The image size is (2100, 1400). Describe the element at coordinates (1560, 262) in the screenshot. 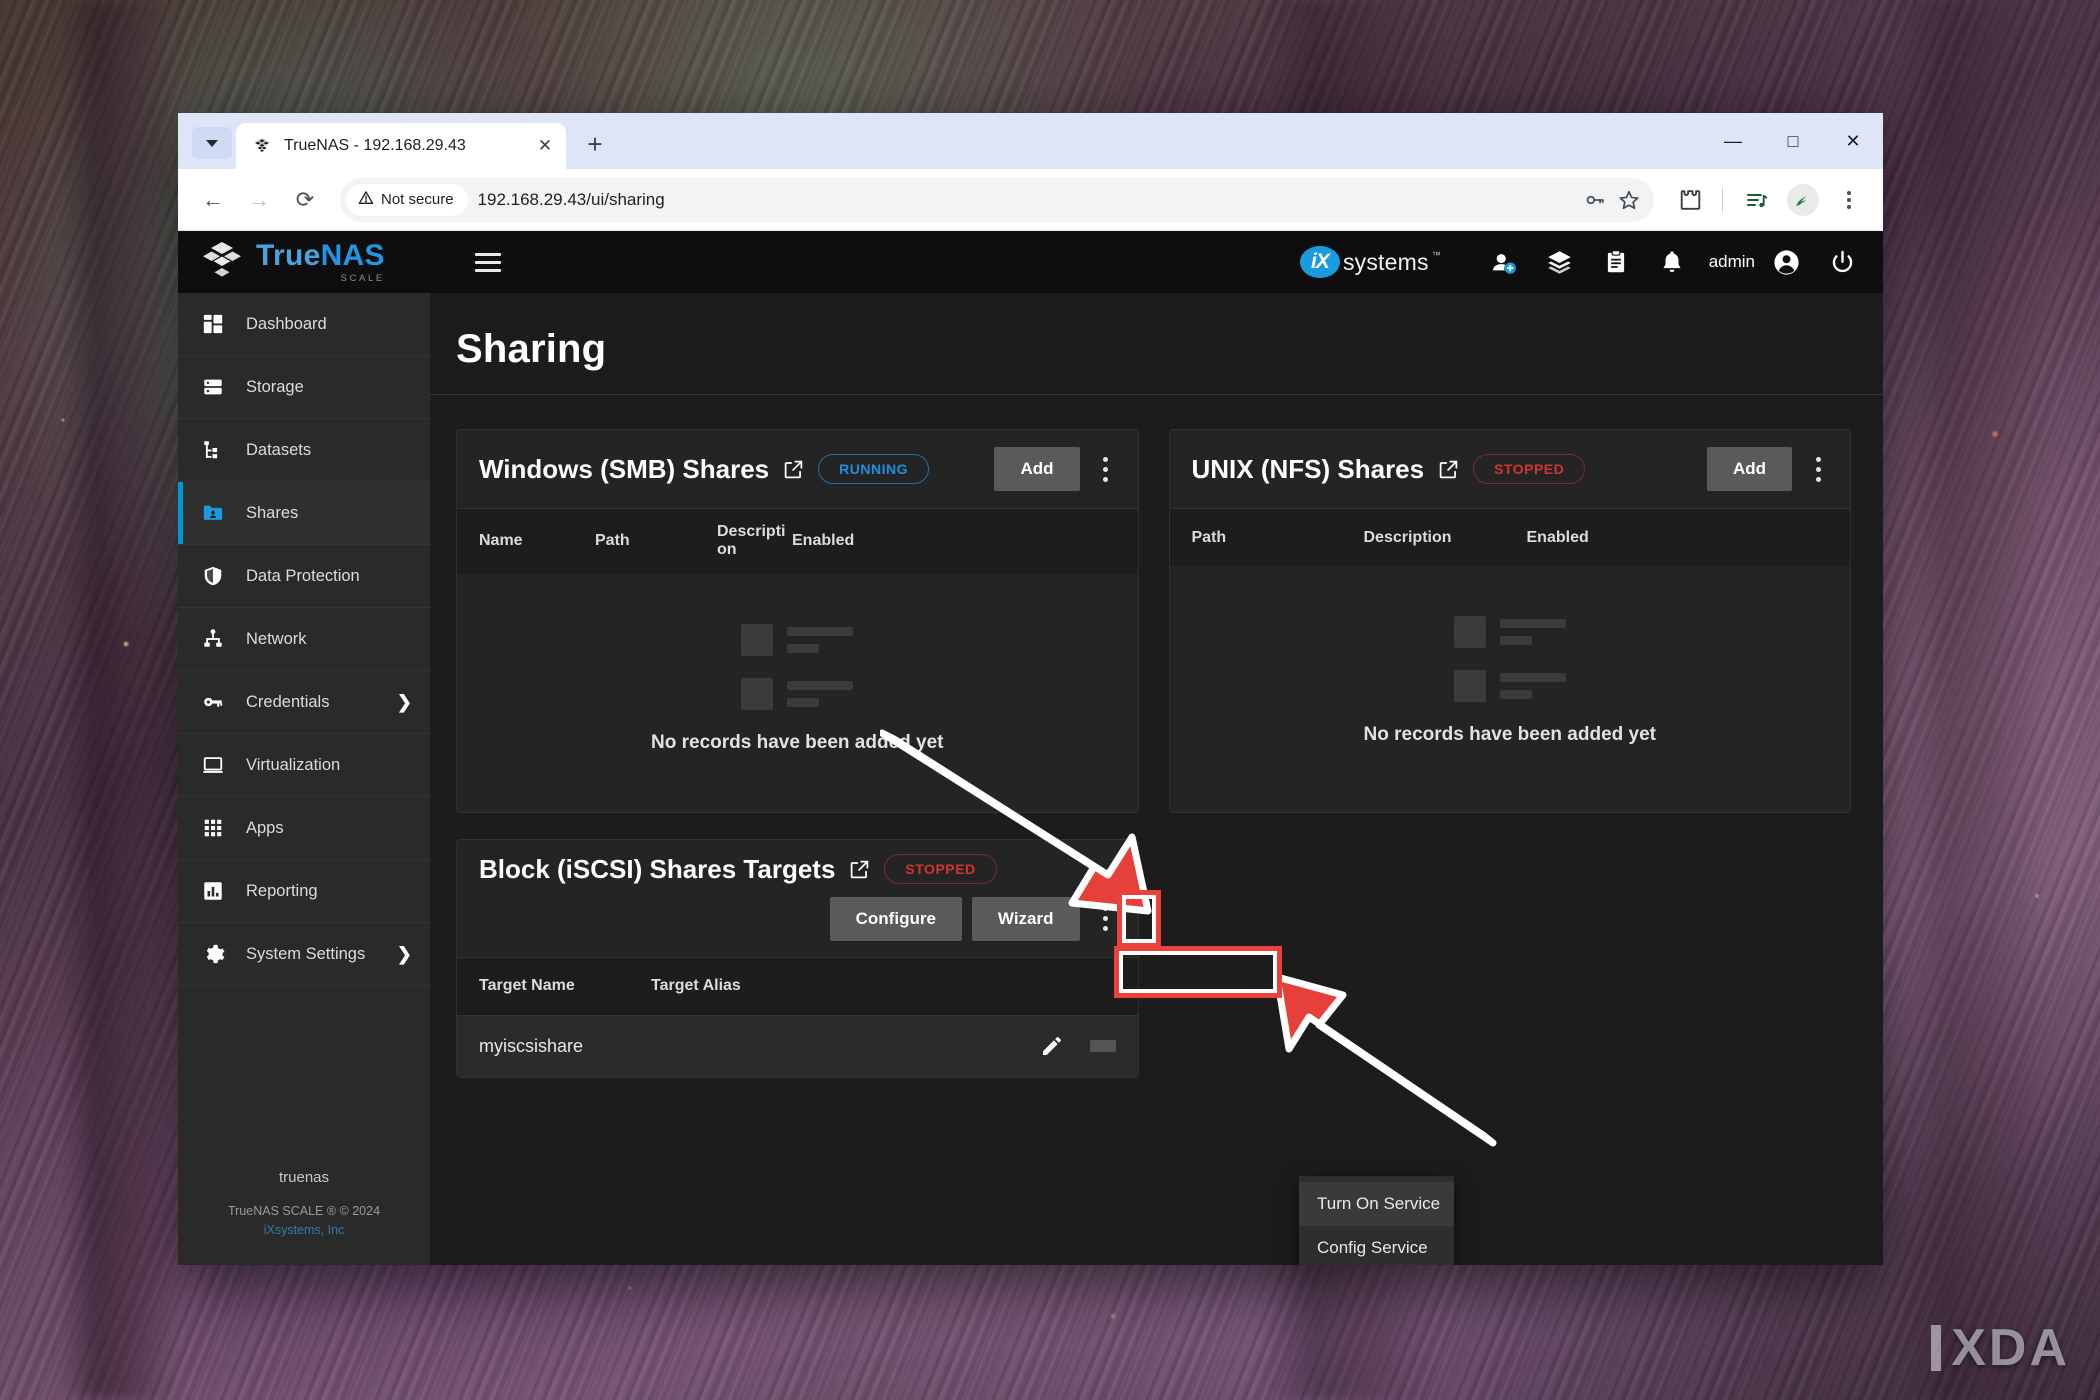

I see `stack-layers-icon` at that location.